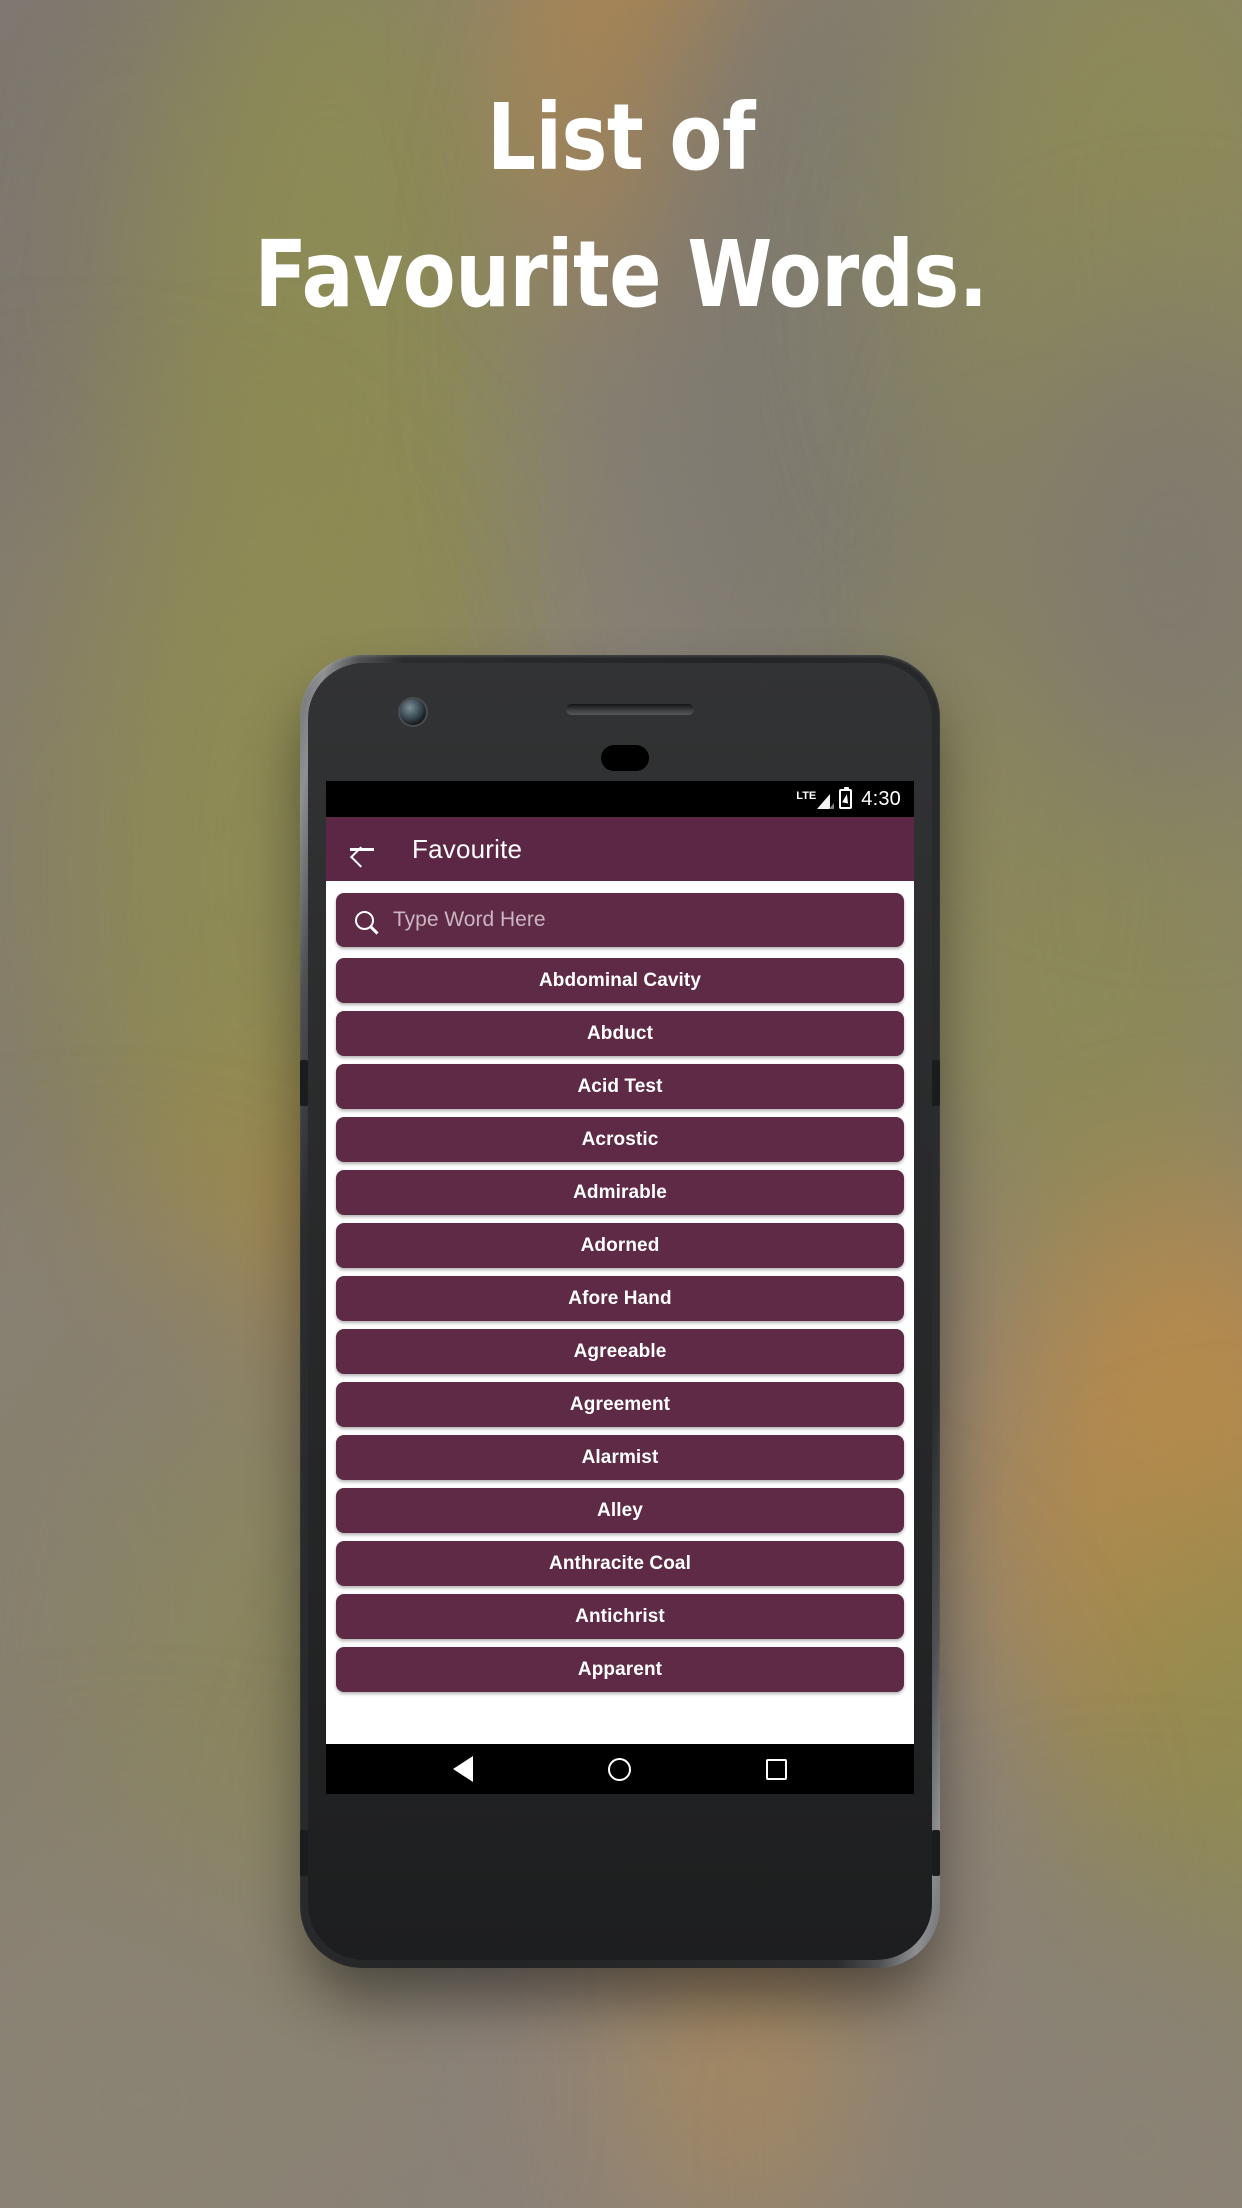 The width and height of the screenshot is (1242, 2208). Describe the element at coordinates (620, 799) in the screenshot. I see `status-bar: LTE 4:30` at that location.